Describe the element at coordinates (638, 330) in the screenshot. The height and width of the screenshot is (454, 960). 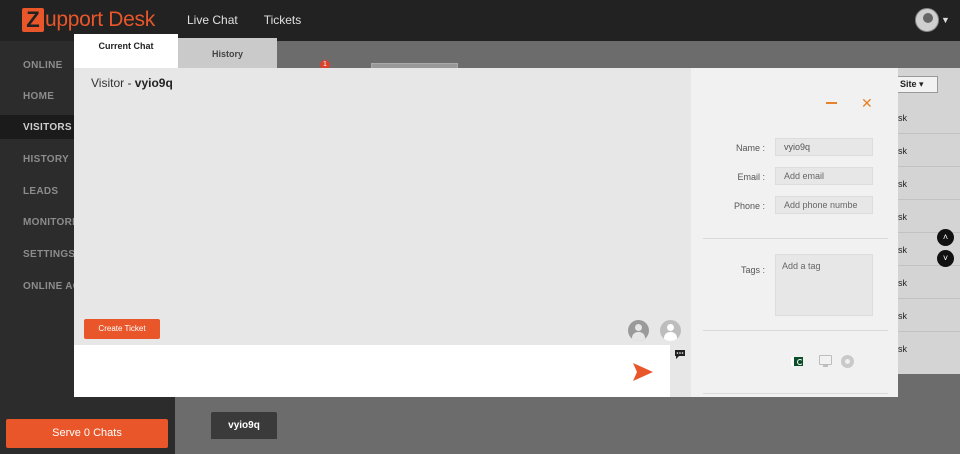
I see `agent-avatar` at that location.